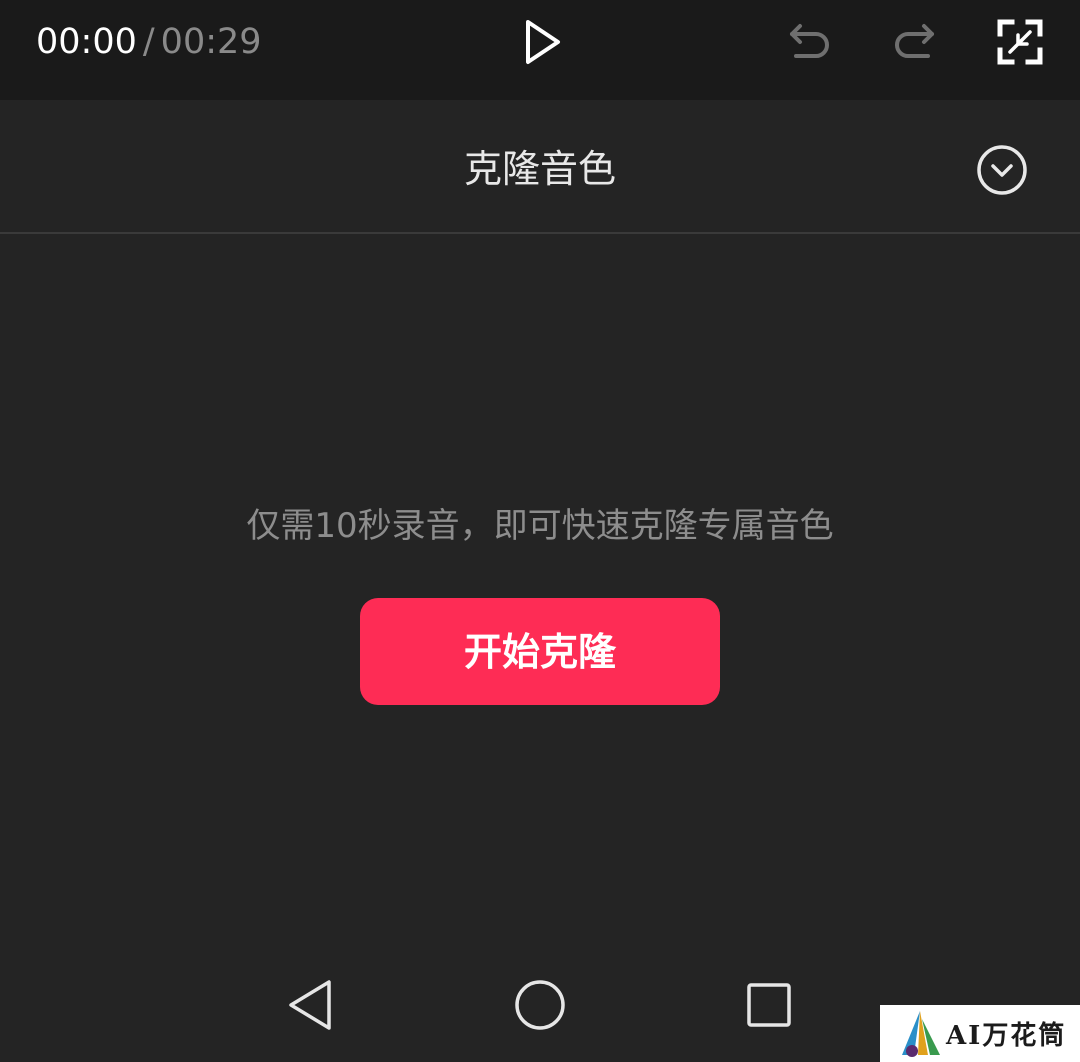  I want to click on redo-icon, so click(914, 41).